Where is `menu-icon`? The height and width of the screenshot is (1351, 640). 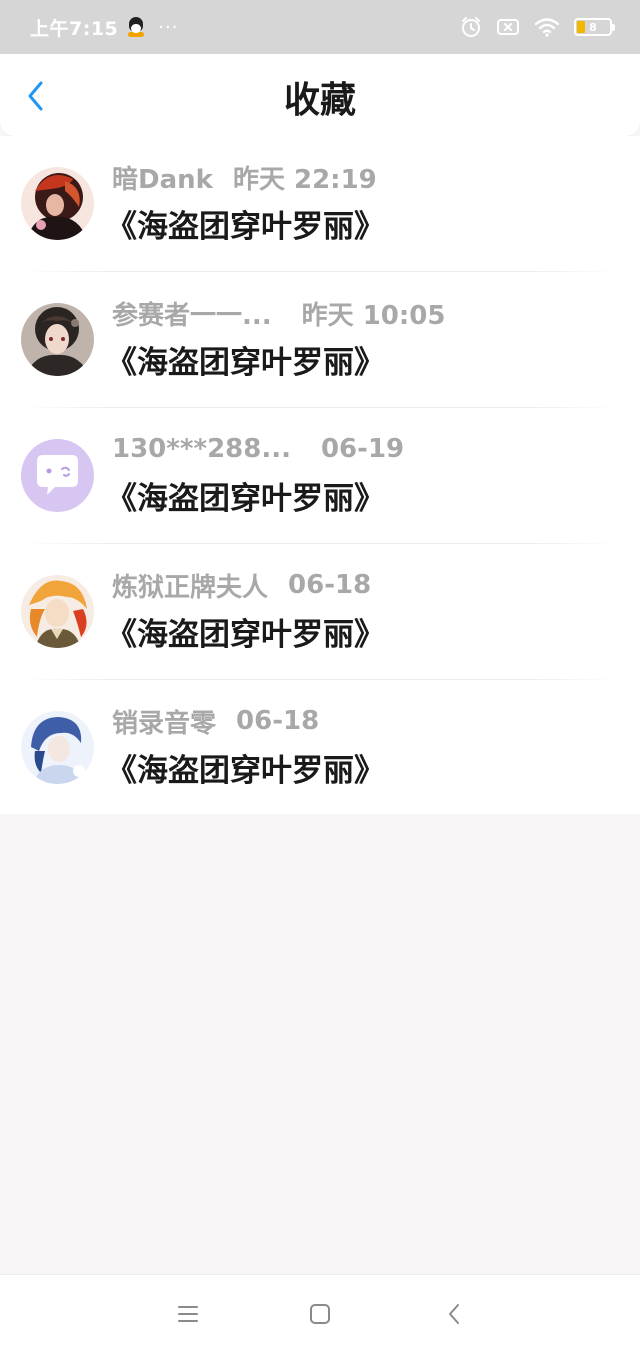
menu-icon is located at coordinates (188, 1314).